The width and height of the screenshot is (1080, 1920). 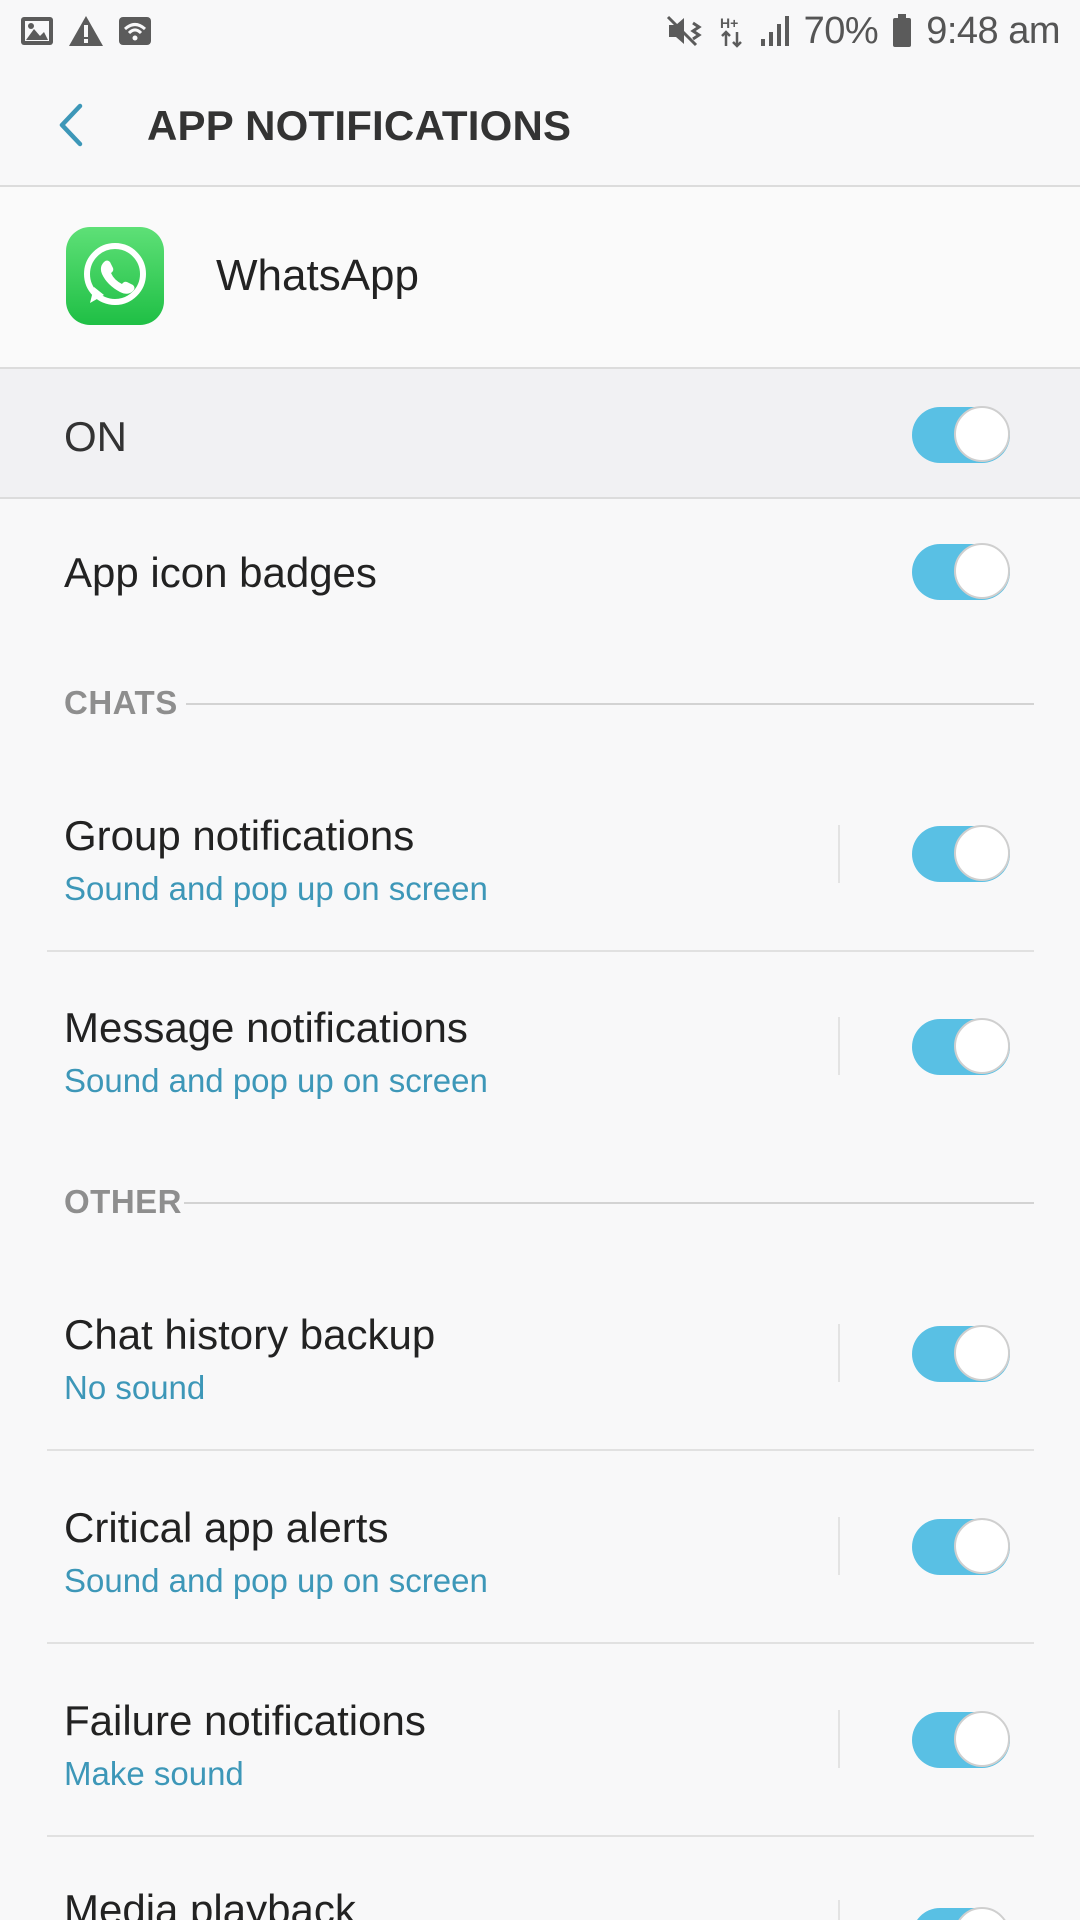 What do you see at coordinates (121, 702) in the screenshot?
I see `section-label: CHATS` at bounding box center [121, 702].